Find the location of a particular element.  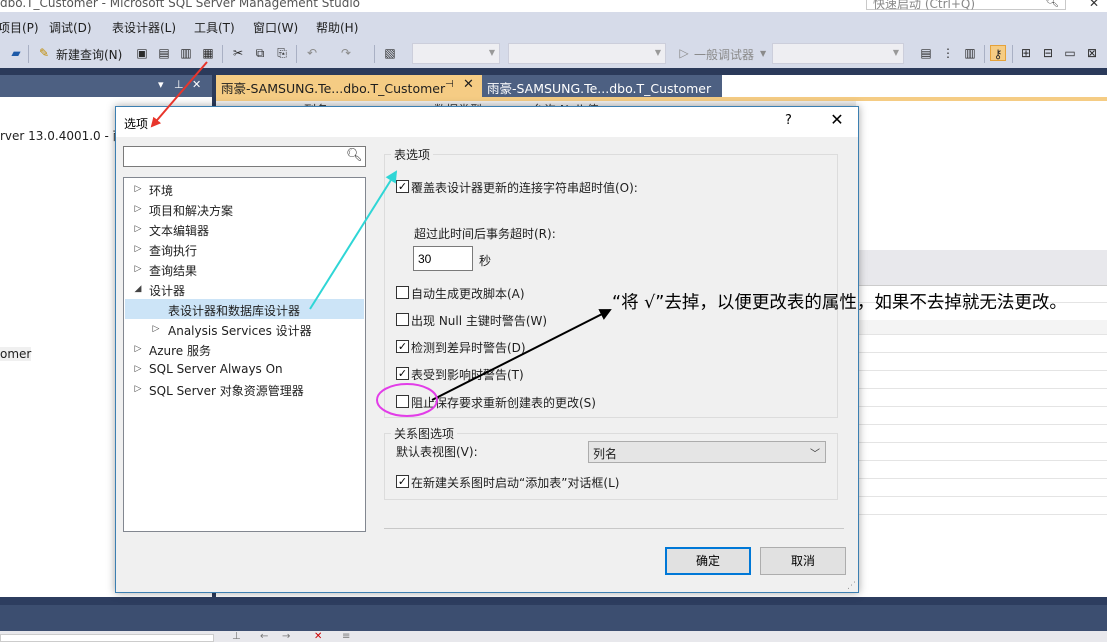

chevron-down-icon: ﹀ is located at coordinates (815, 454).